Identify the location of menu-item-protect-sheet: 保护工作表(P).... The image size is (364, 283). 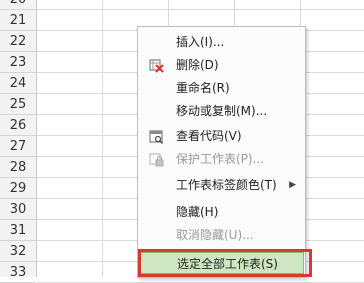
(221, 159).